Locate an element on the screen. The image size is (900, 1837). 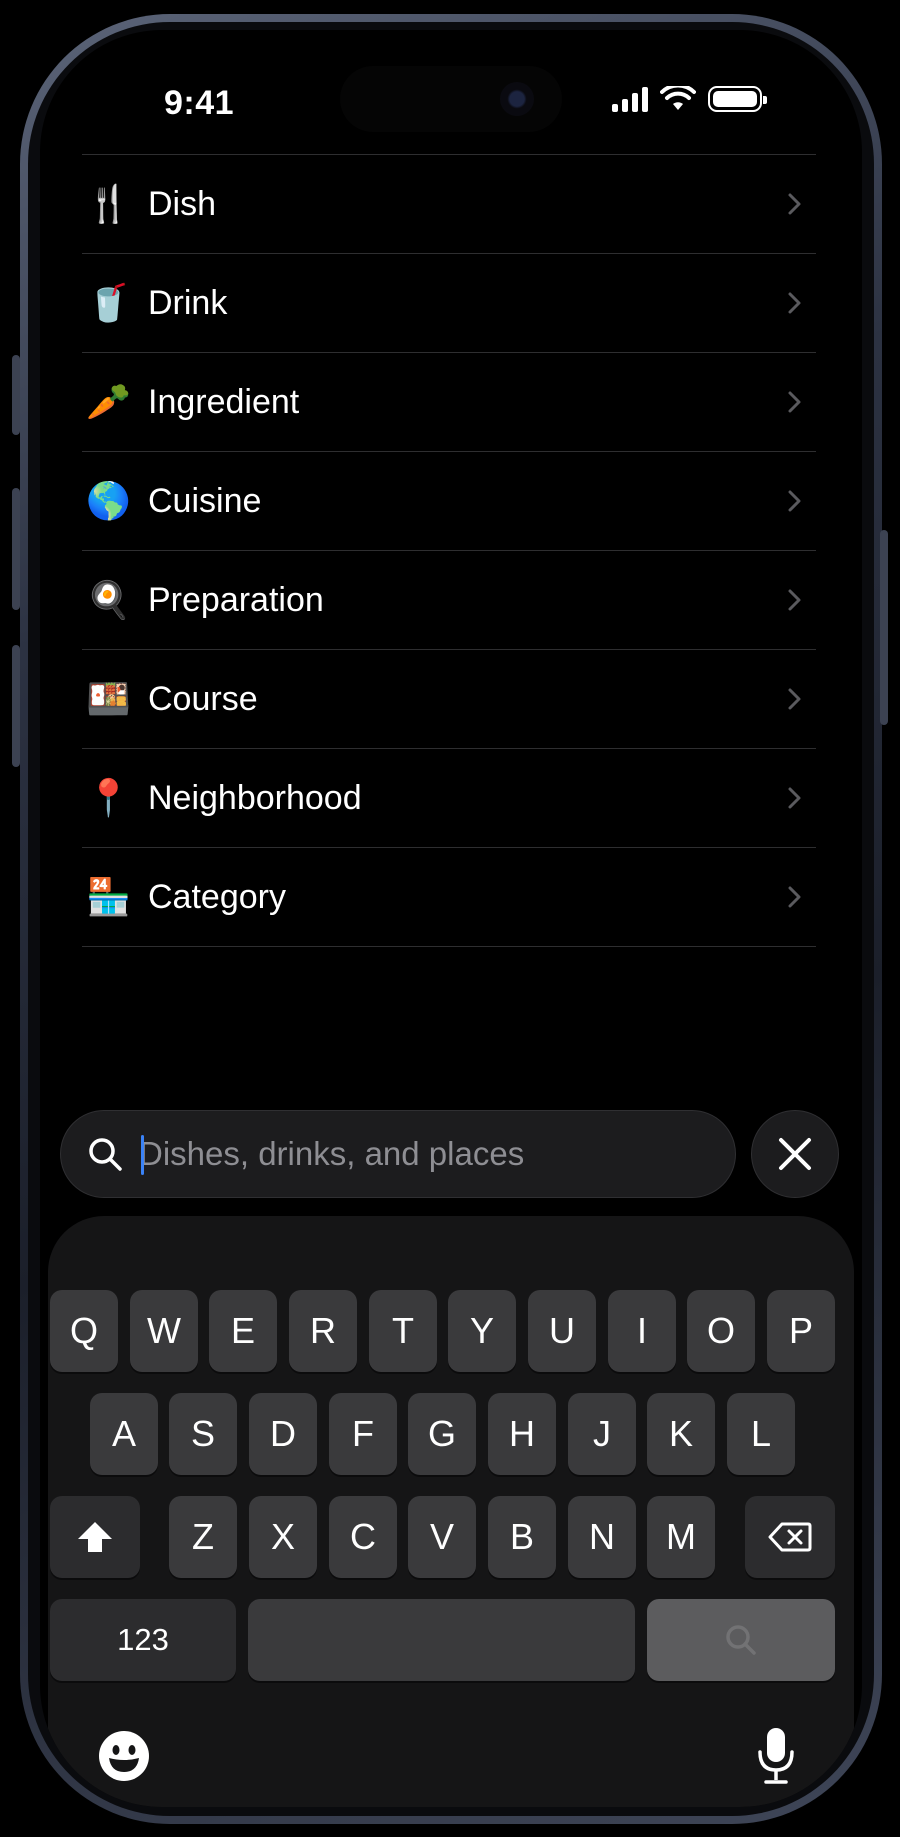
list-item-neighborhood: 📍 Neighborhood is located at coordinates (449, 798).